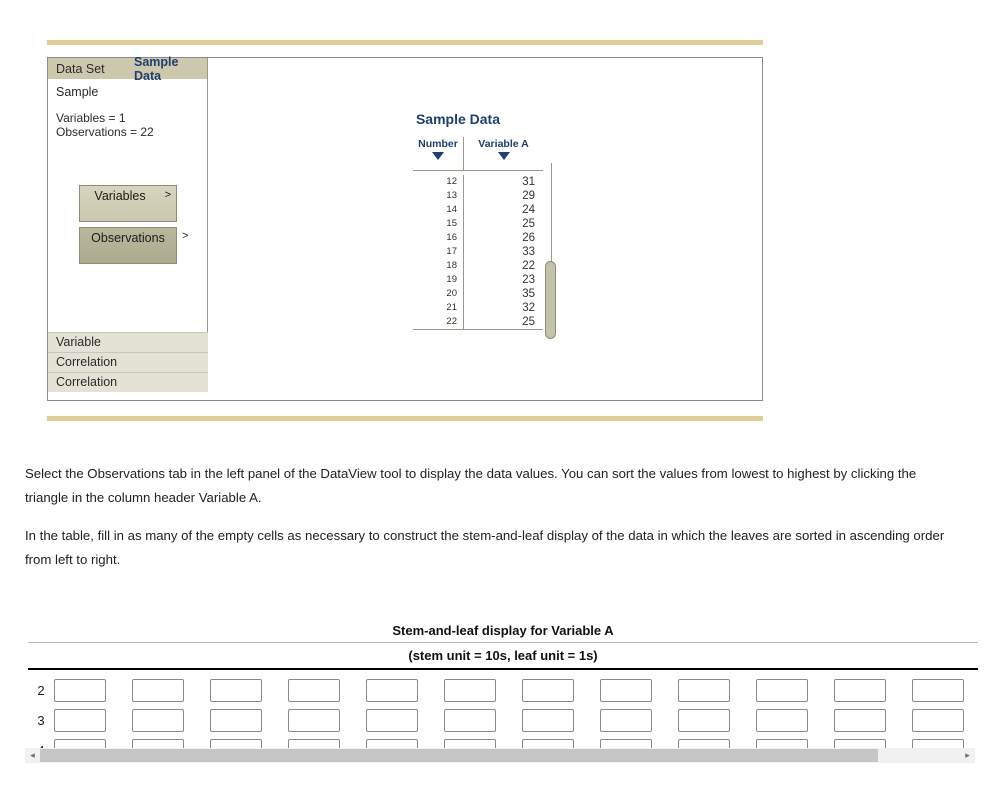 The height and width of the screenshot is (792, 1006). Describe the element at coordinates (478, 280) in the screenshot. I see `table-row: 19 23` at that location.